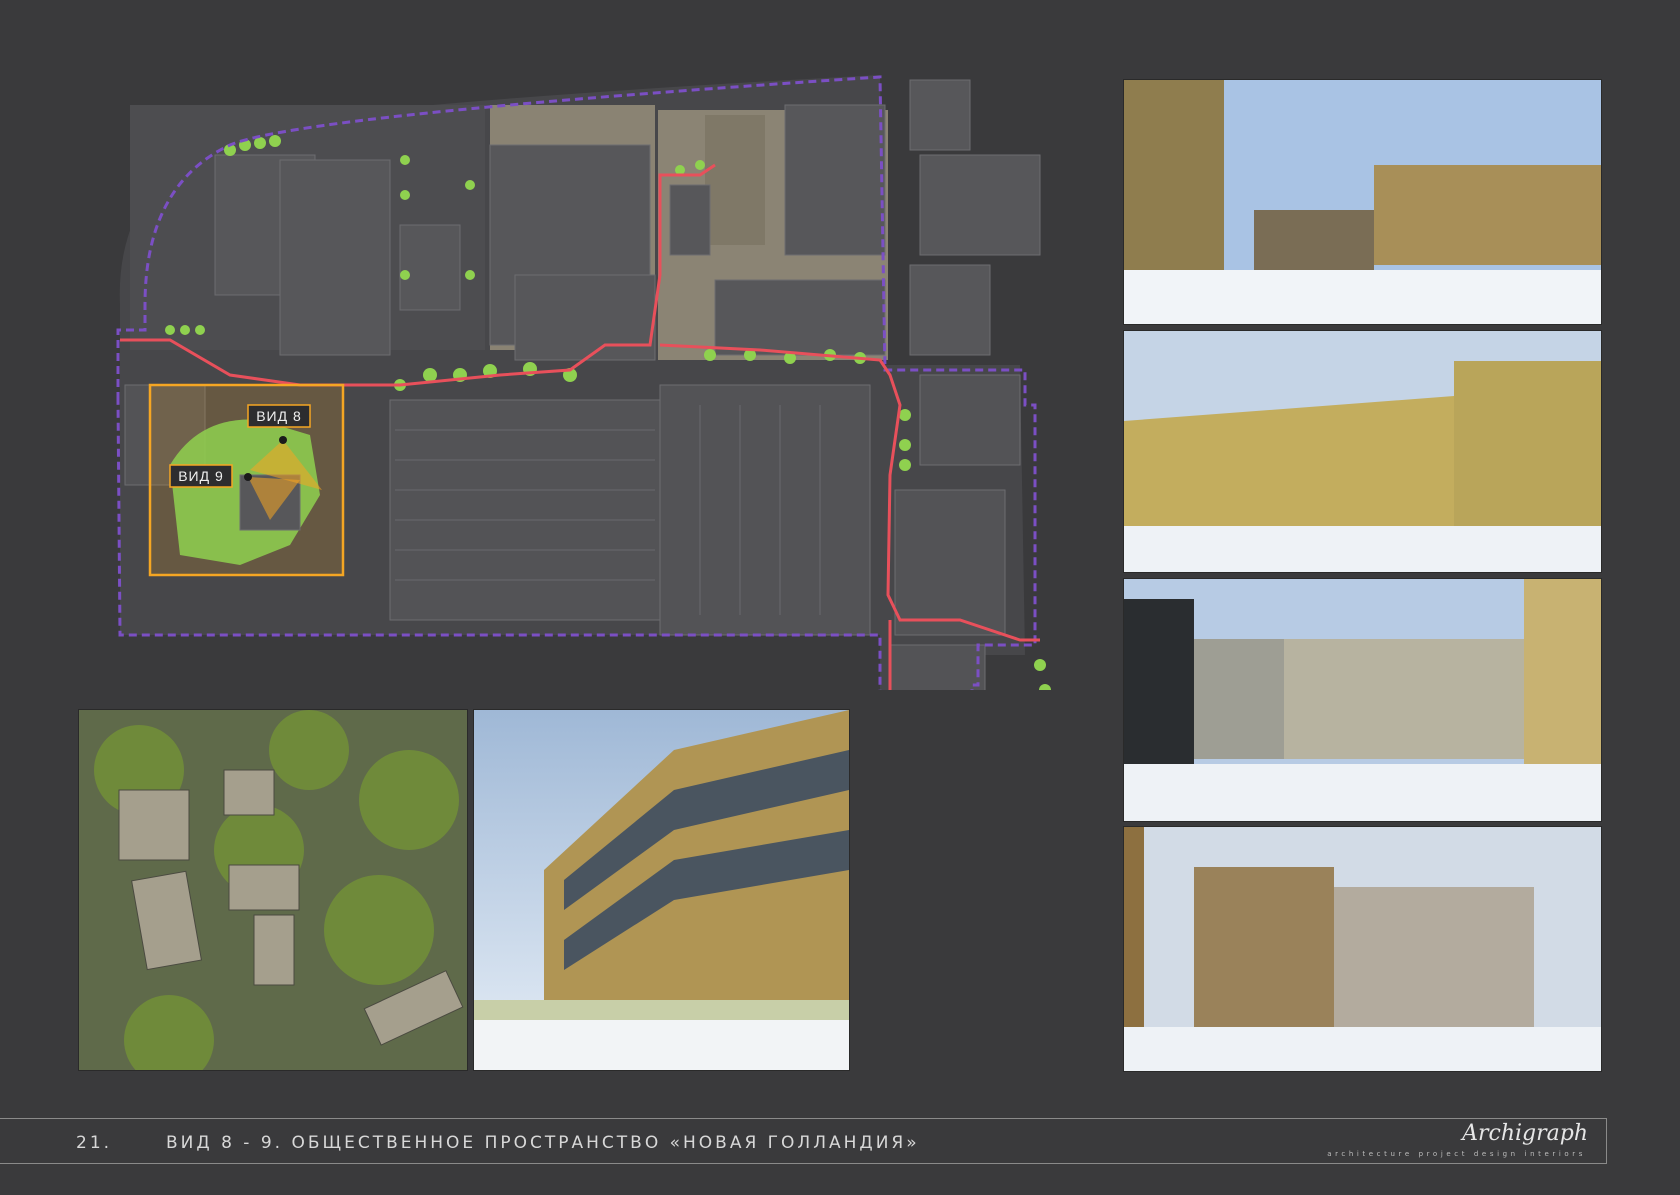 This screenshot has width=1680, height=1195. I want to click on logo-signature: Archigraph, so click(1525, 1133).